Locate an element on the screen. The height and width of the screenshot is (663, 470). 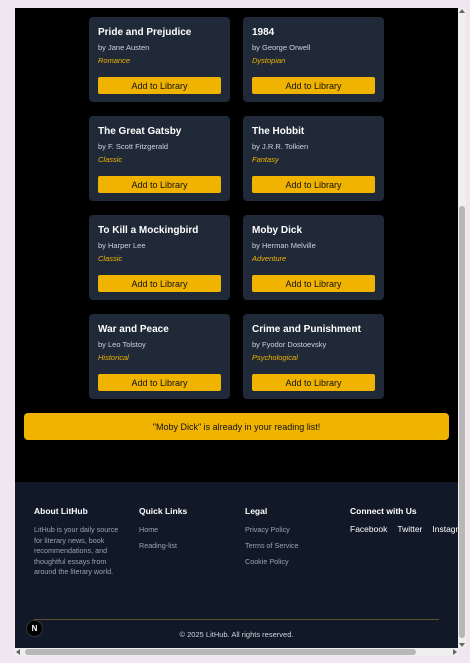
book-author: by George Orwell is located at coordinates (281, 47).